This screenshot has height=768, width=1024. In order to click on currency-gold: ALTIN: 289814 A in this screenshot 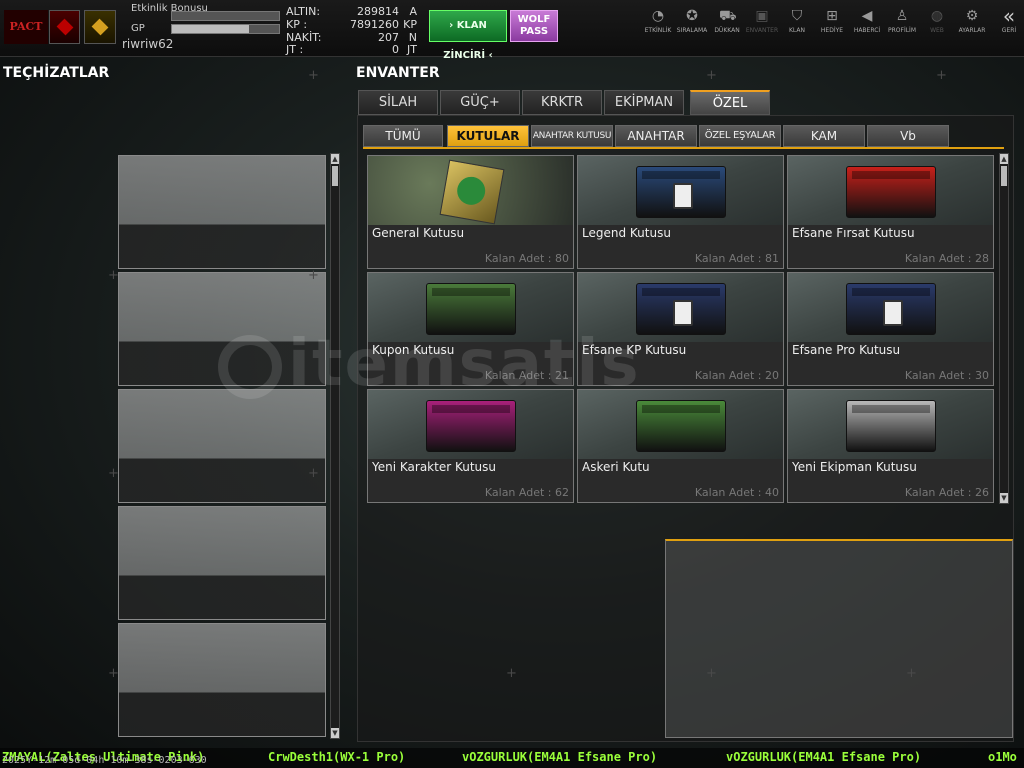, I will do `click(351, 11)`.